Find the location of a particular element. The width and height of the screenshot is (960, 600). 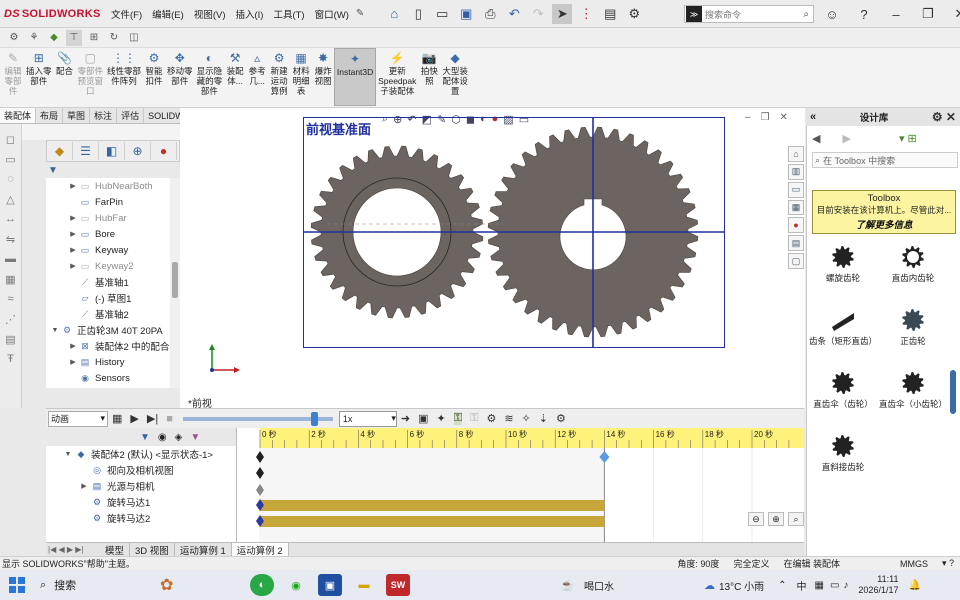

toolbox-item: 齿条（矩形直齿） is located at coordinates (843, 327).